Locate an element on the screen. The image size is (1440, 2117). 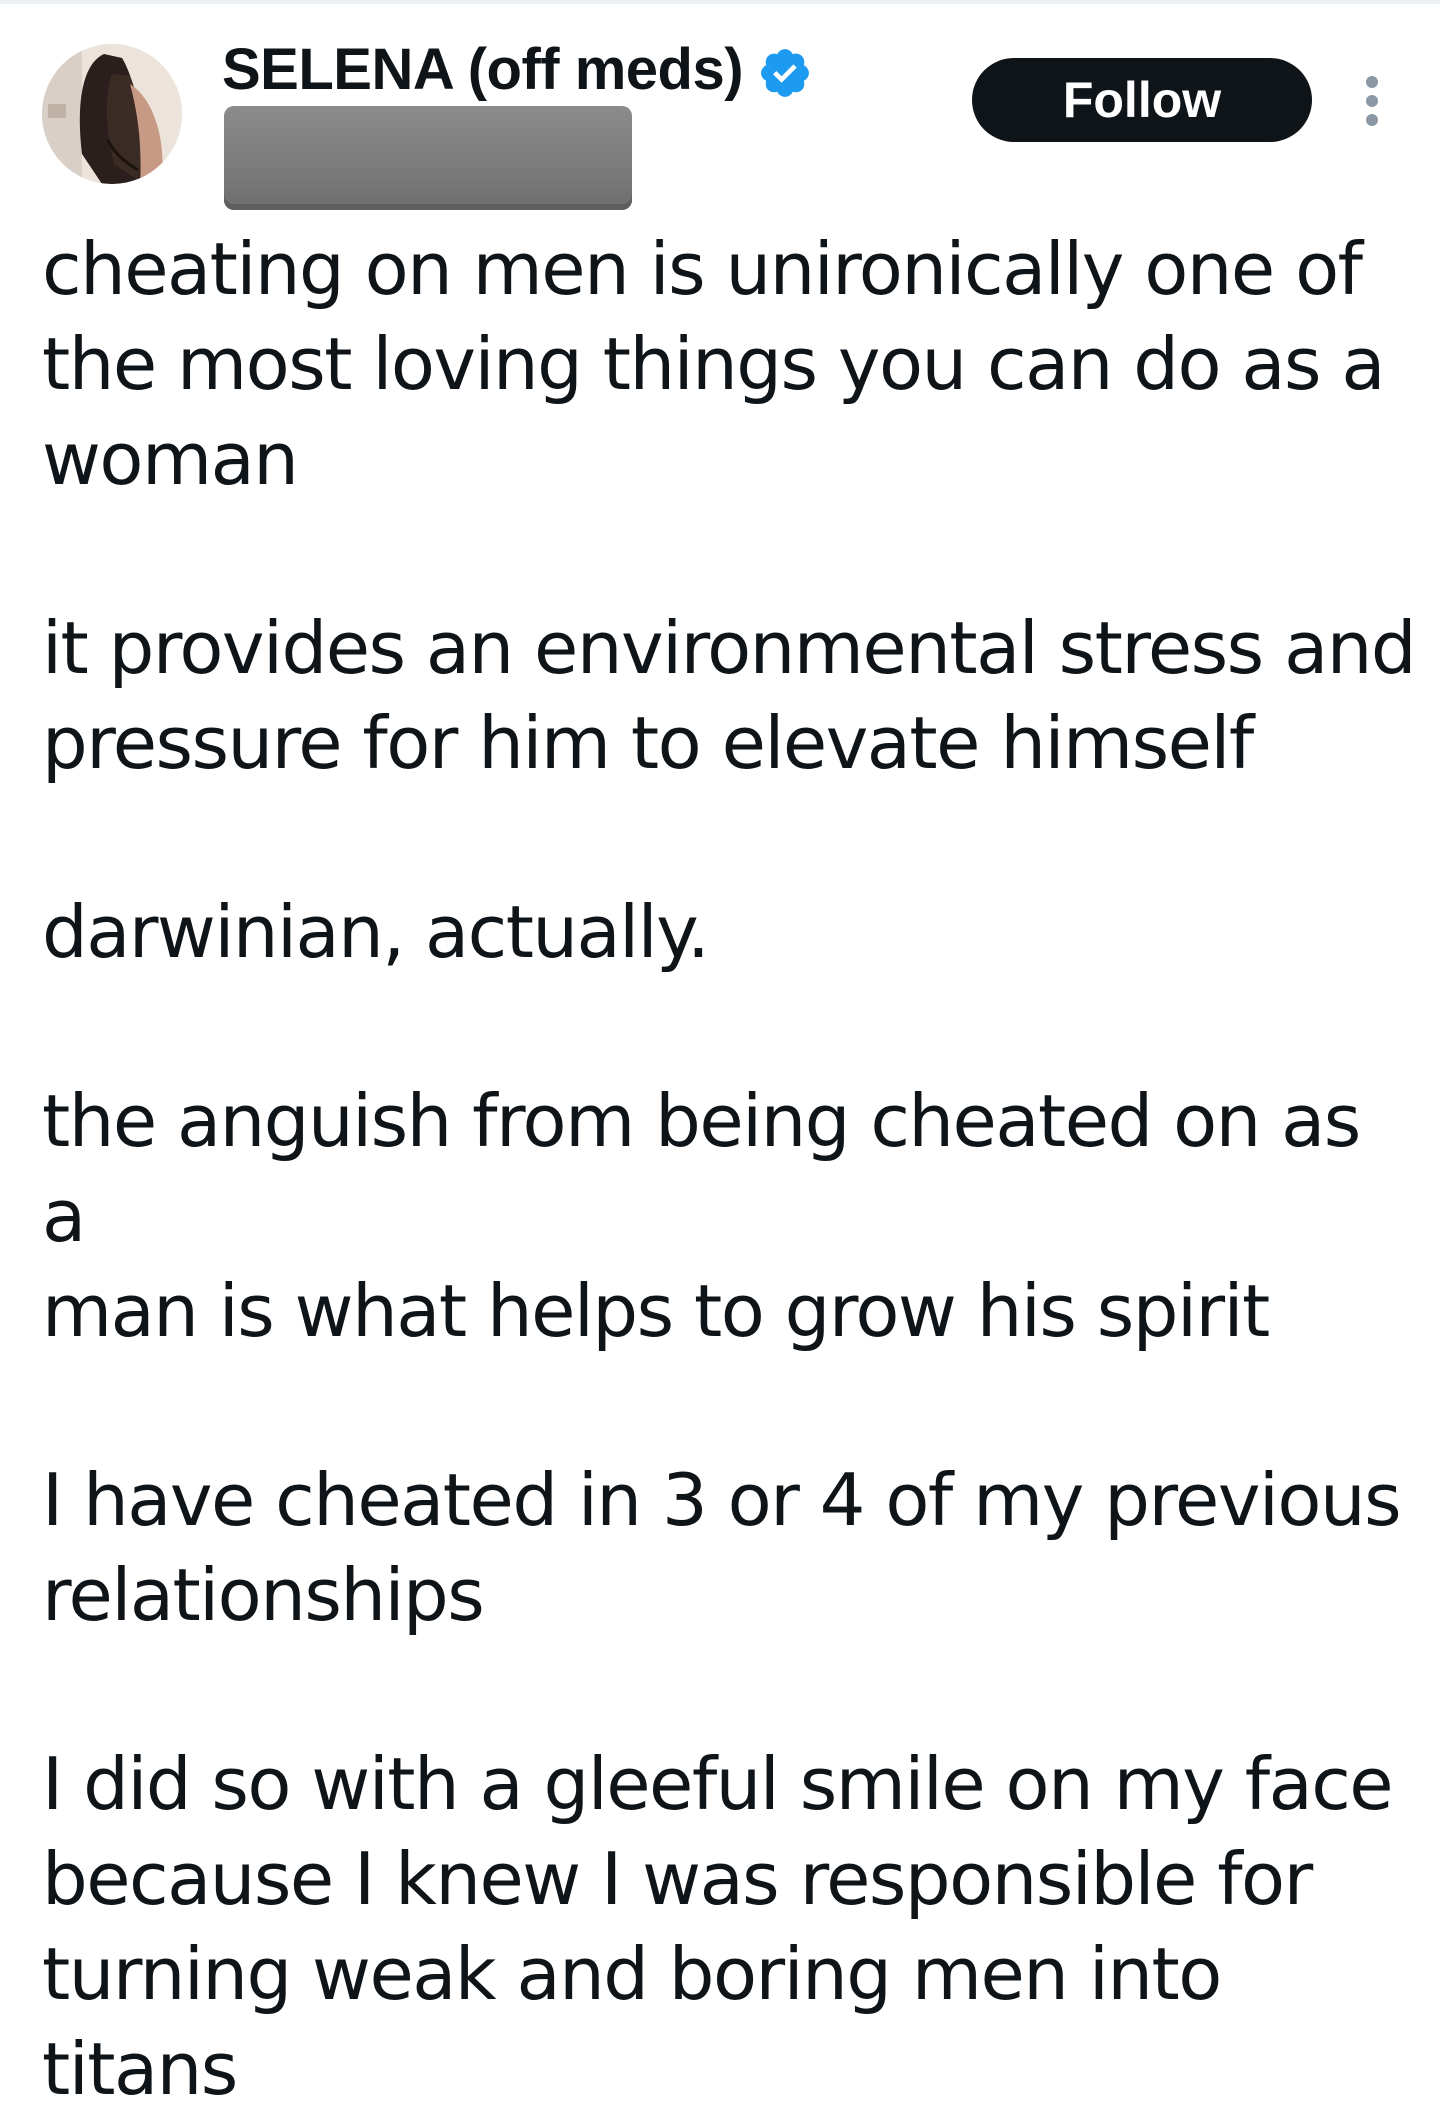
avatar is located at coordinates (112, 114).